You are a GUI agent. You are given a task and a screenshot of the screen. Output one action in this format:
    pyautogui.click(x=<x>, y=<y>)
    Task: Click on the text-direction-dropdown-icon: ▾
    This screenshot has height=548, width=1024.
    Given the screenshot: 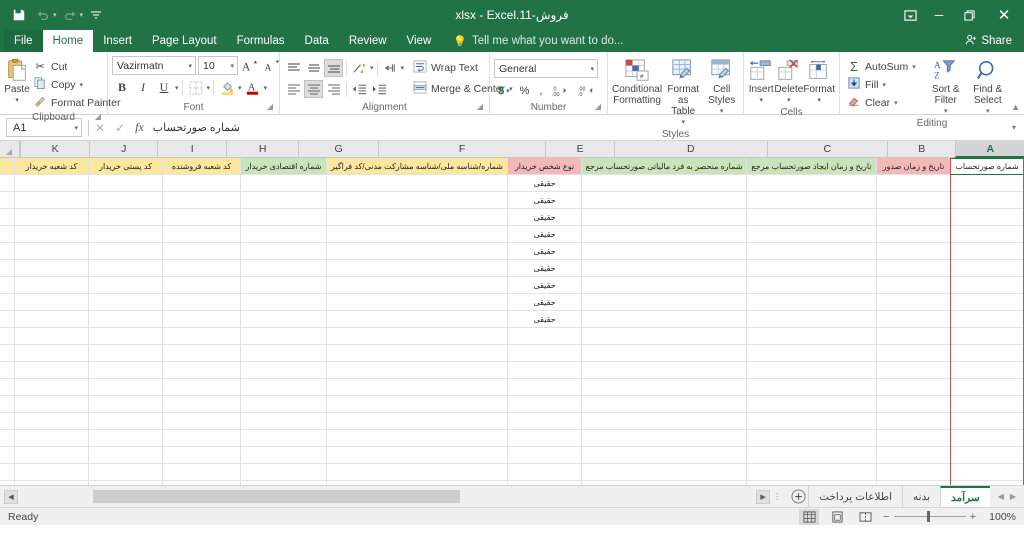 What is the action you would take?
    pyautogui.click(x=403, y=68)
    